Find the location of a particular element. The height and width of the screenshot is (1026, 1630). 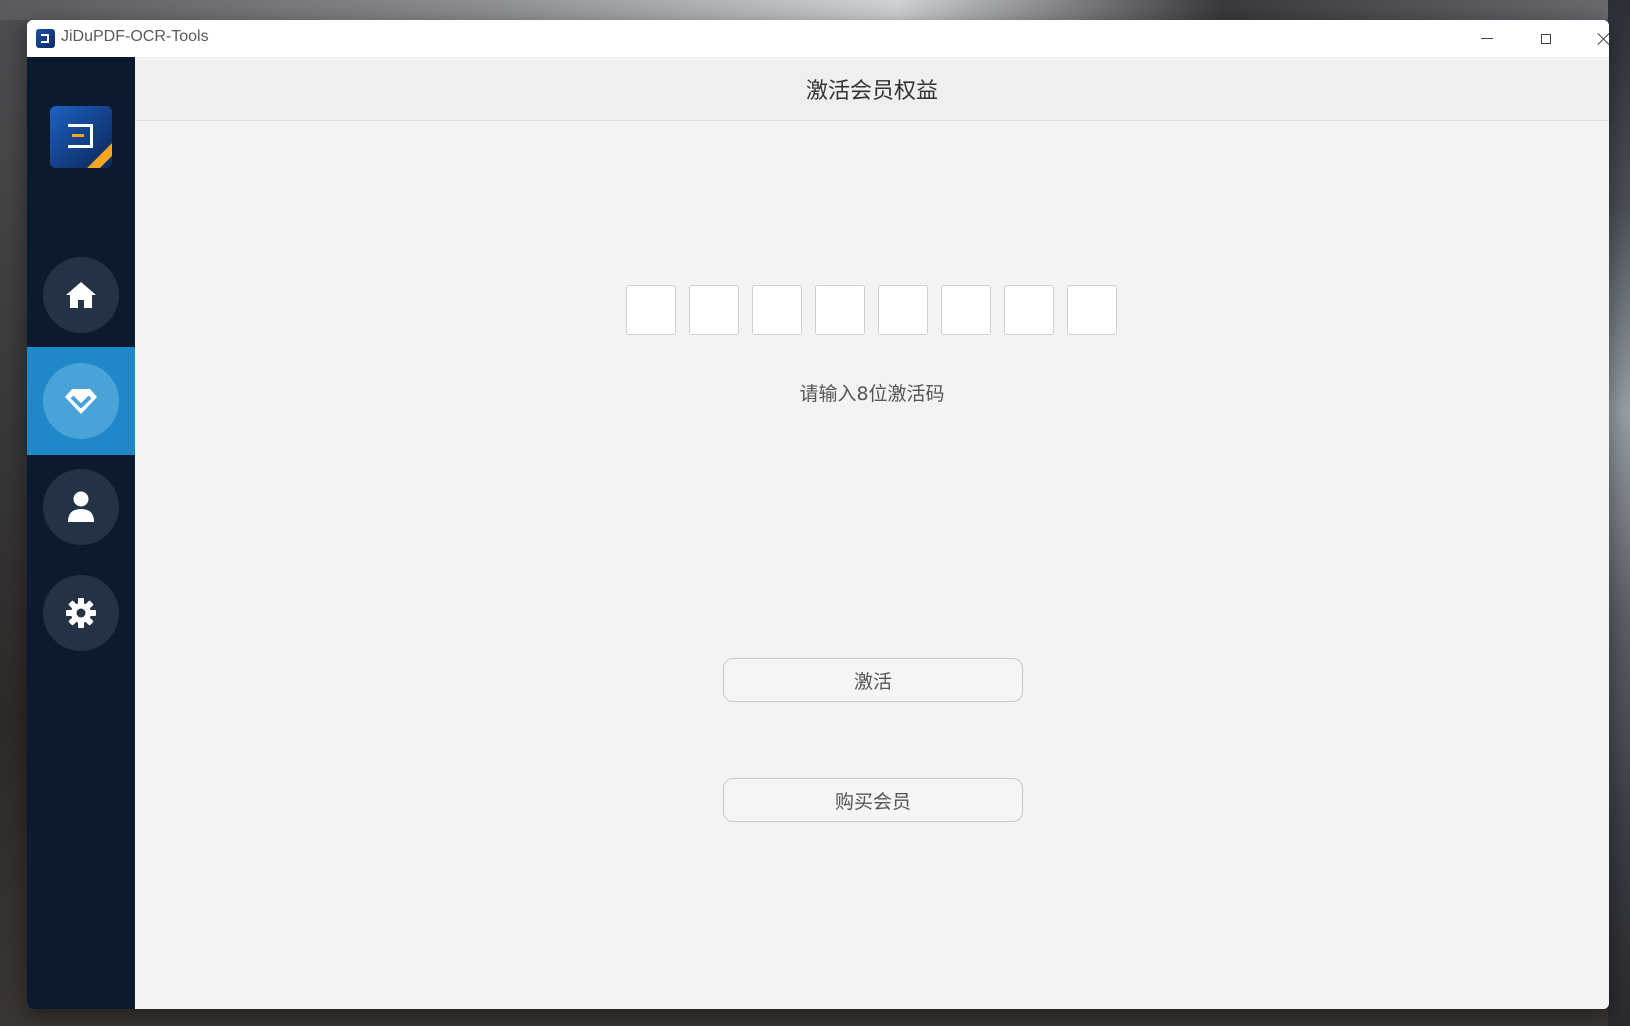

page-title: 激活会员权益 is located at coordinates (871, 91).